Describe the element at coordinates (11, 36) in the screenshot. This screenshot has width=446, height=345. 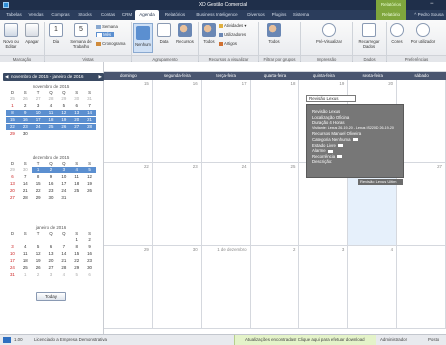
I see `new-edit-button: Novo ou Editar` at that location.